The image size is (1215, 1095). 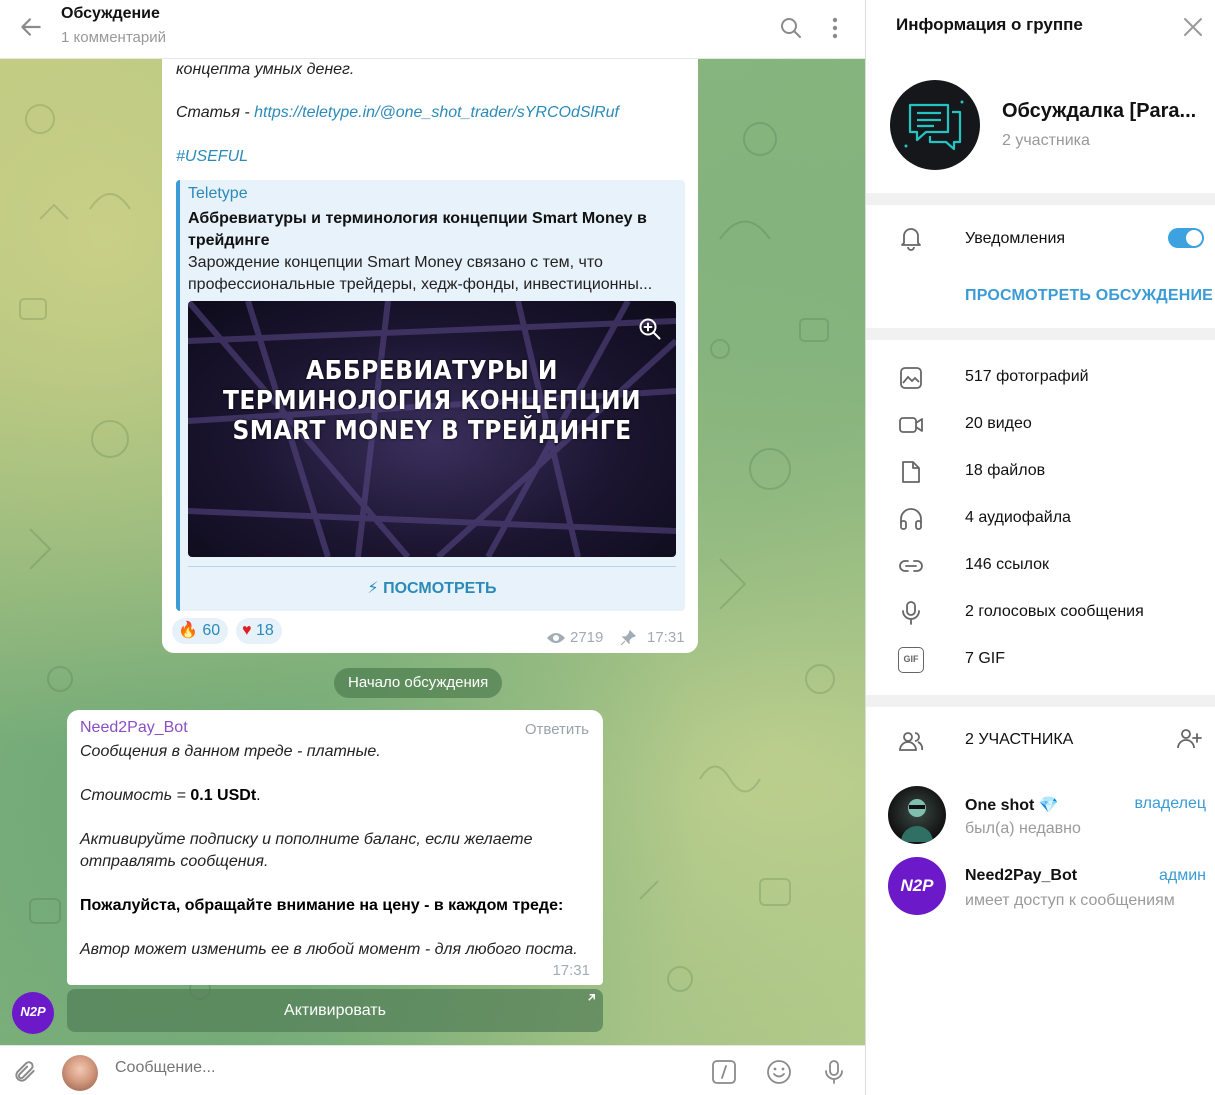 I want to click on member-avatar: N2P, so click(x=917, y=886).